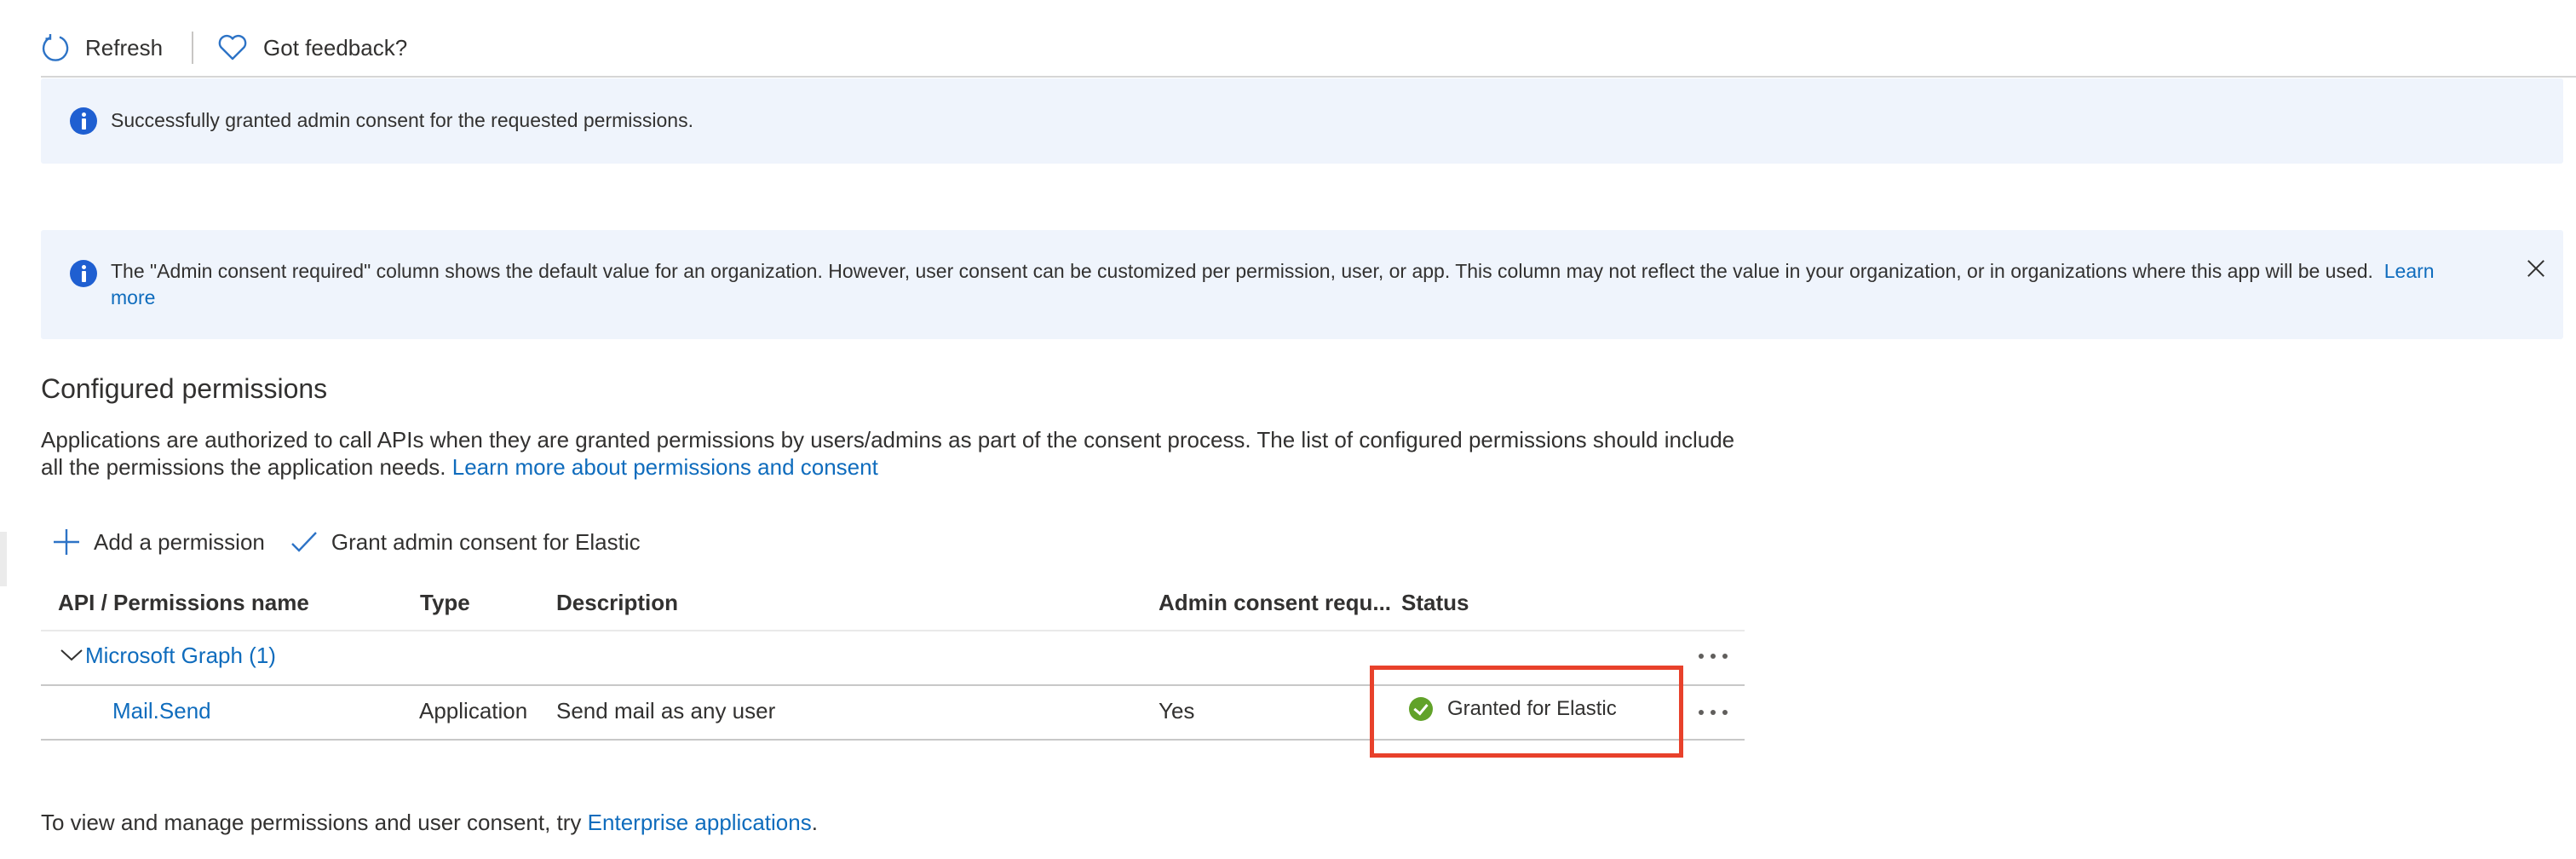 The width and height of the screenshot is (2576, 859). I want to click on permission-description: Send mail as any user, so click(666, 711).